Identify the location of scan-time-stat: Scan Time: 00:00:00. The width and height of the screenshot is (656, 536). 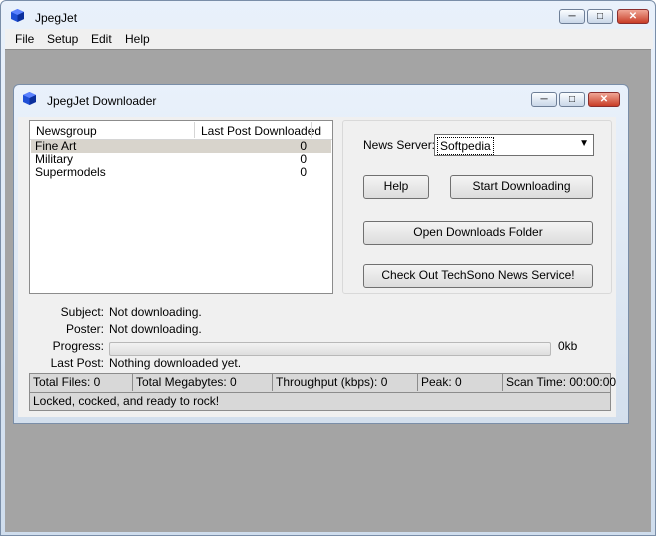
(561, 382).